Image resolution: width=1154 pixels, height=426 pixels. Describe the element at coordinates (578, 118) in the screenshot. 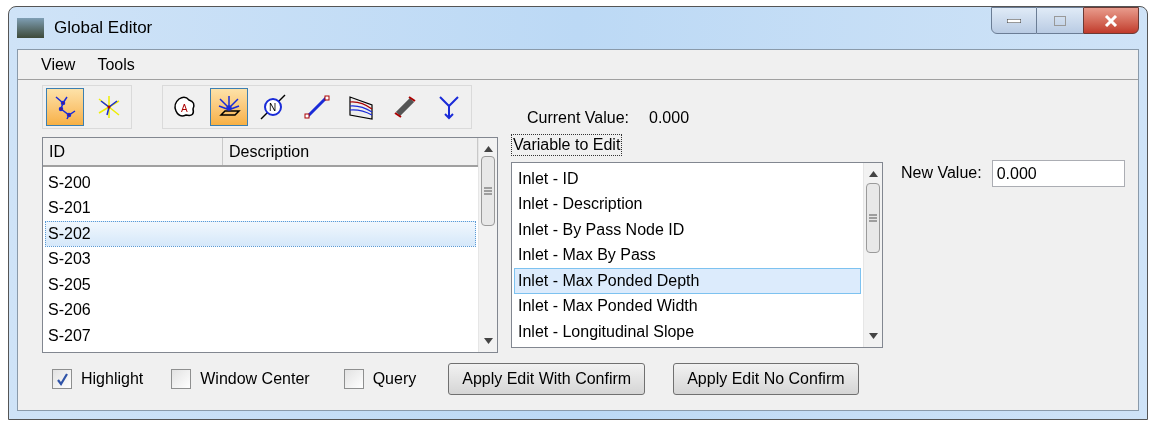

I see `current-value-label: Current Value:` at that location.